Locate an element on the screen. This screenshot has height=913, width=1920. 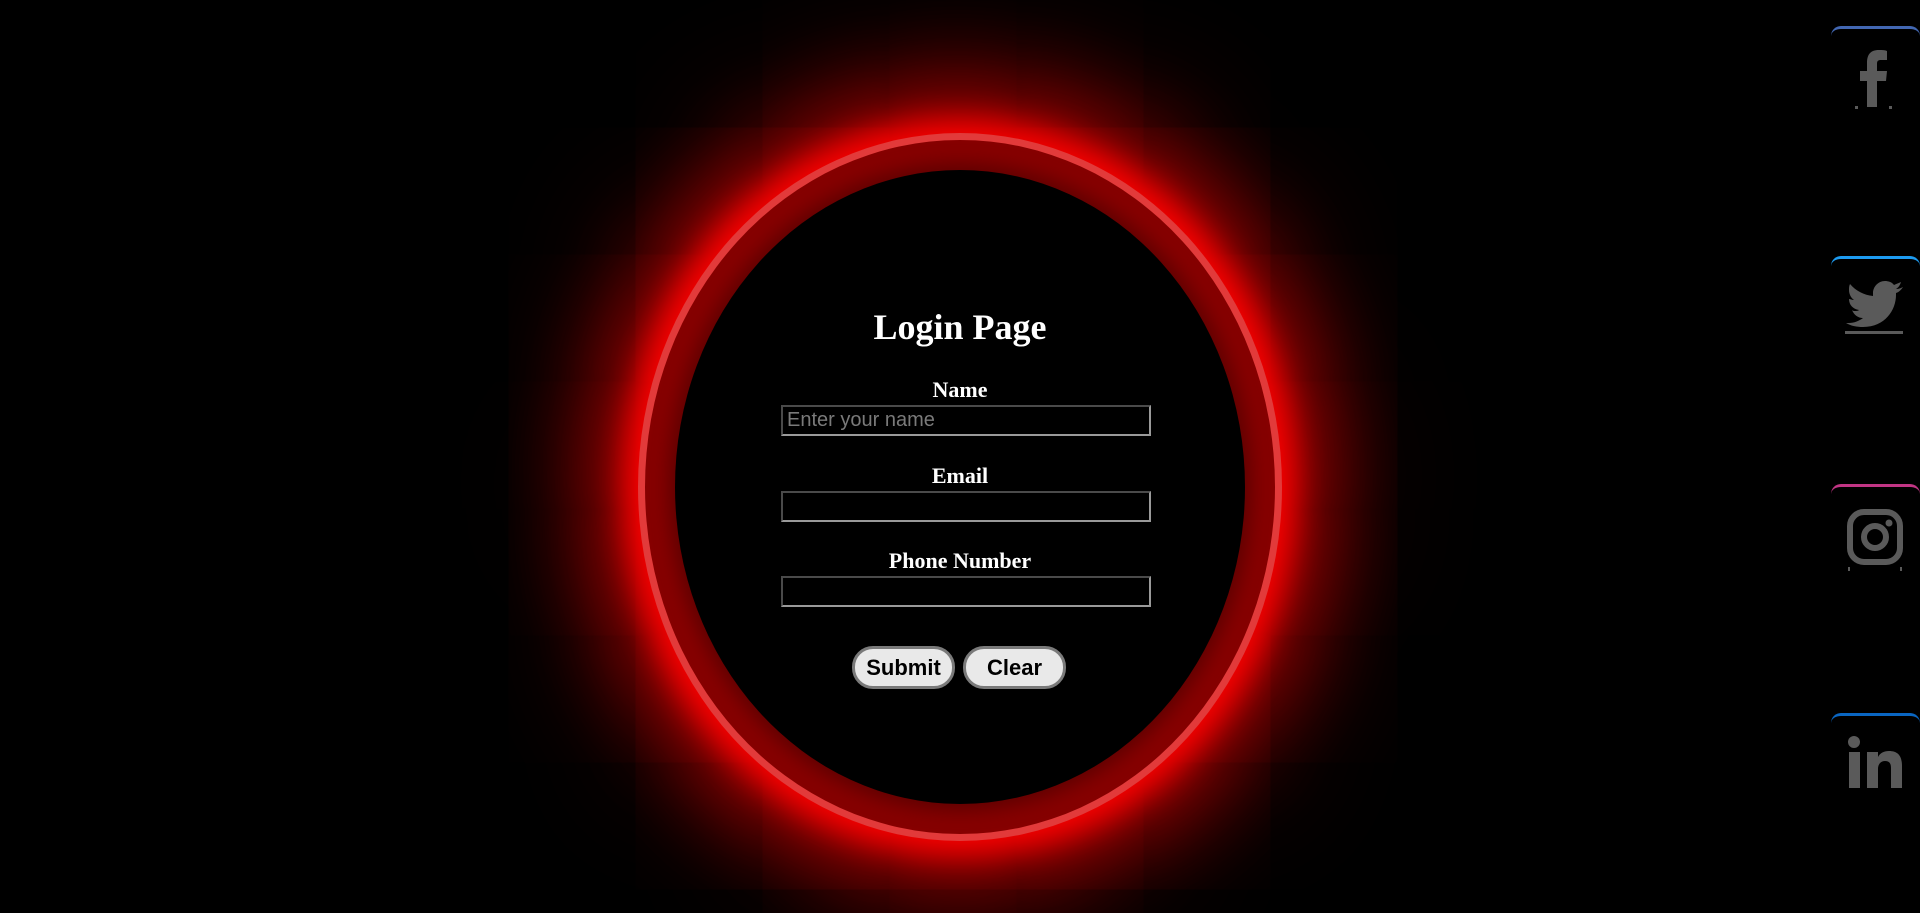
name-input is located at coordinates (966, 420).